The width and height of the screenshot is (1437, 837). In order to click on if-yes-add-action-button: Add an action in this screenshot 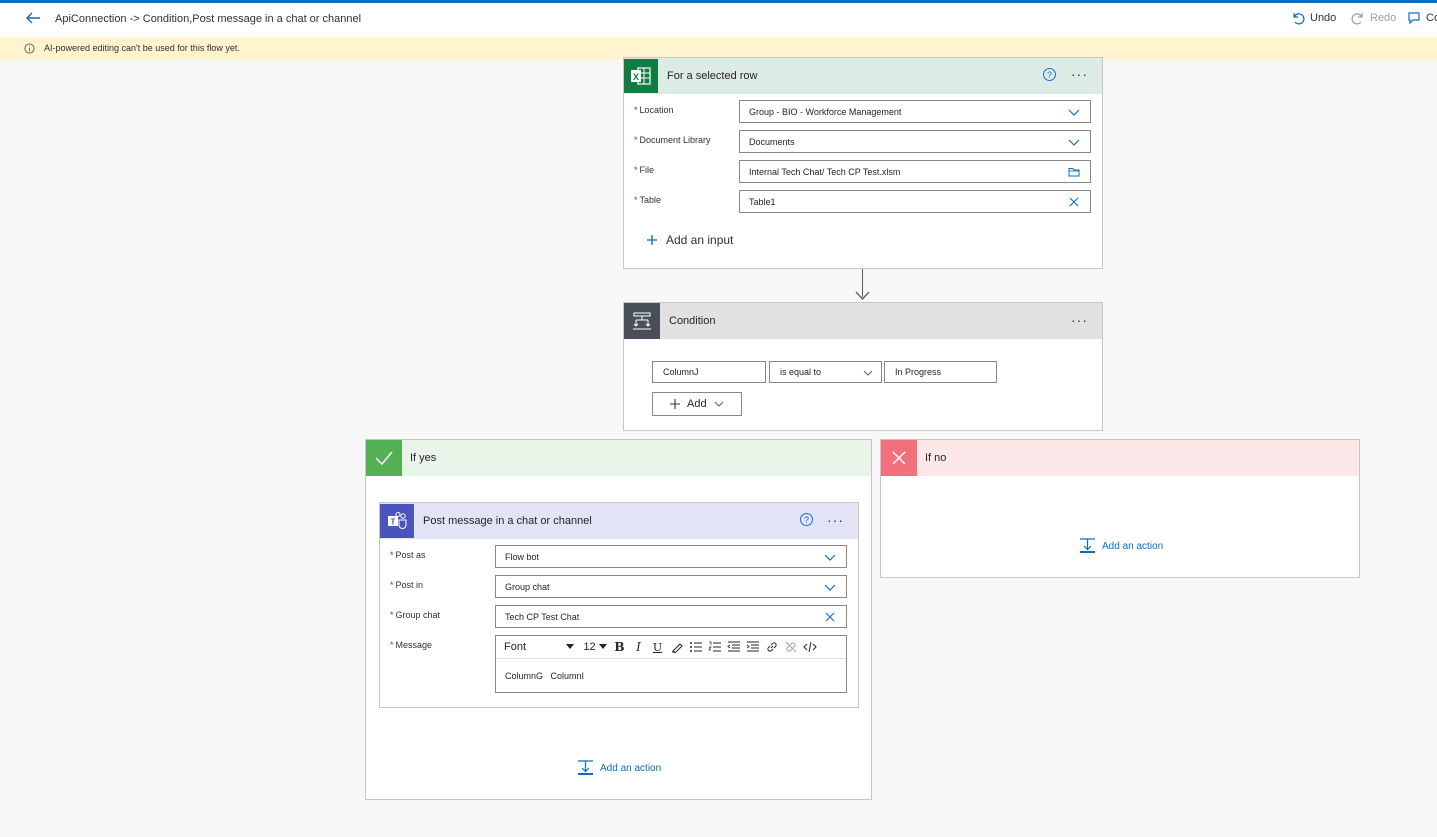, I will do `click(619, 768)`.